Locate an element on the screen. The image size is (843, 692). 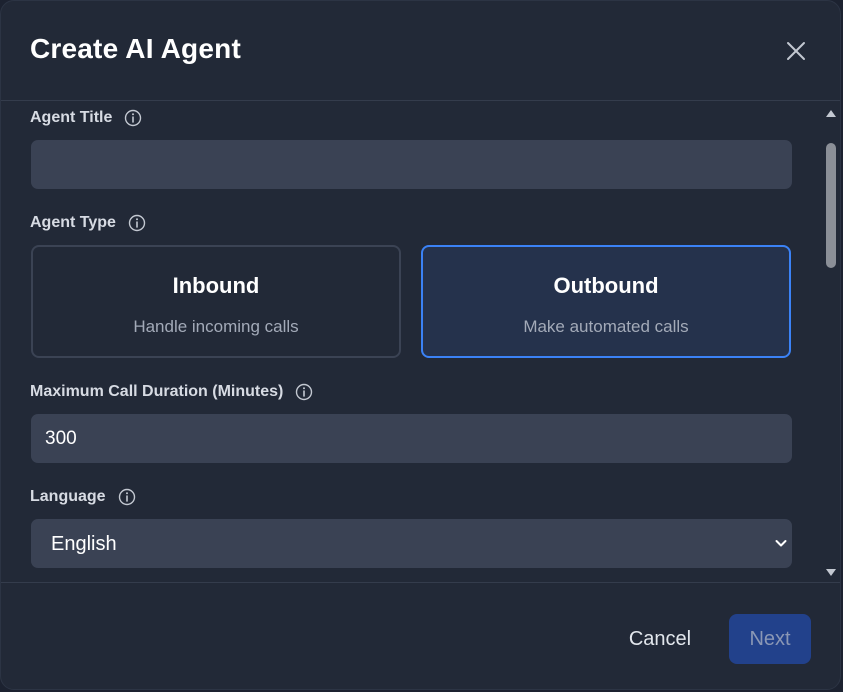
language-label-text: Language is located at coordinates (68, 496).